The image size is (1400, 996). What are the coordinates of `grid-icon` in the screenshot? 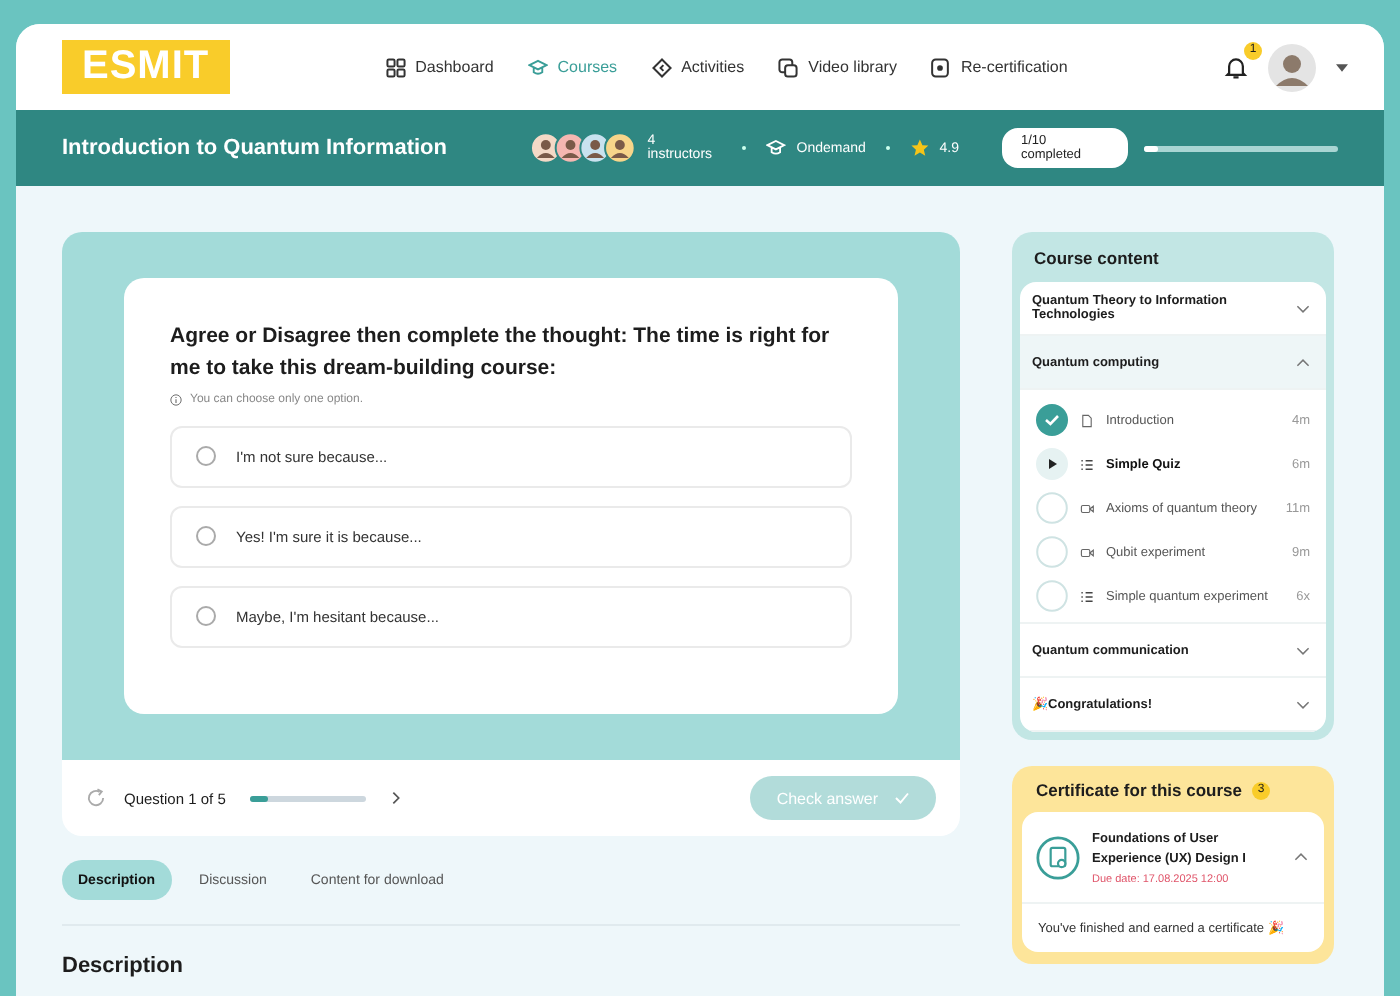 It's located at (395, 67).